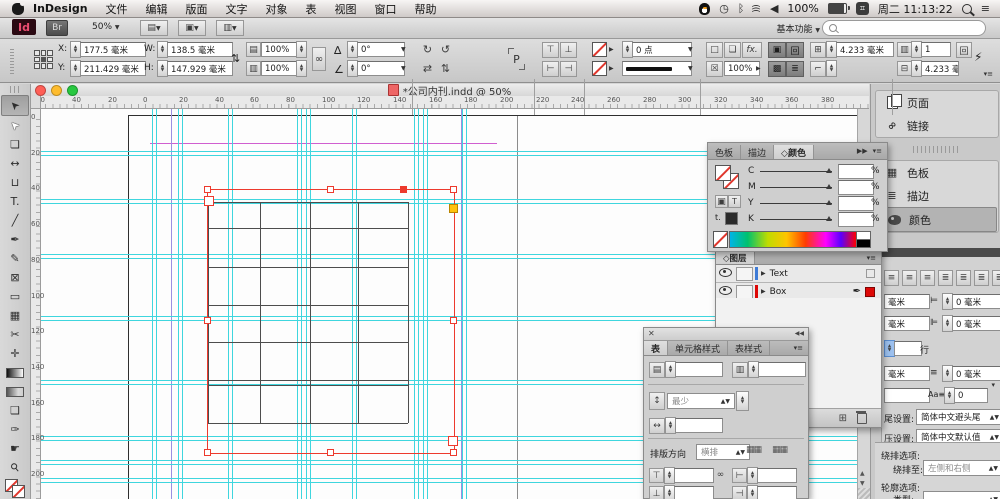  Describe the element at coordinates (725, 291) in the screenshot. I see `visibility-eye-icon` at that location.